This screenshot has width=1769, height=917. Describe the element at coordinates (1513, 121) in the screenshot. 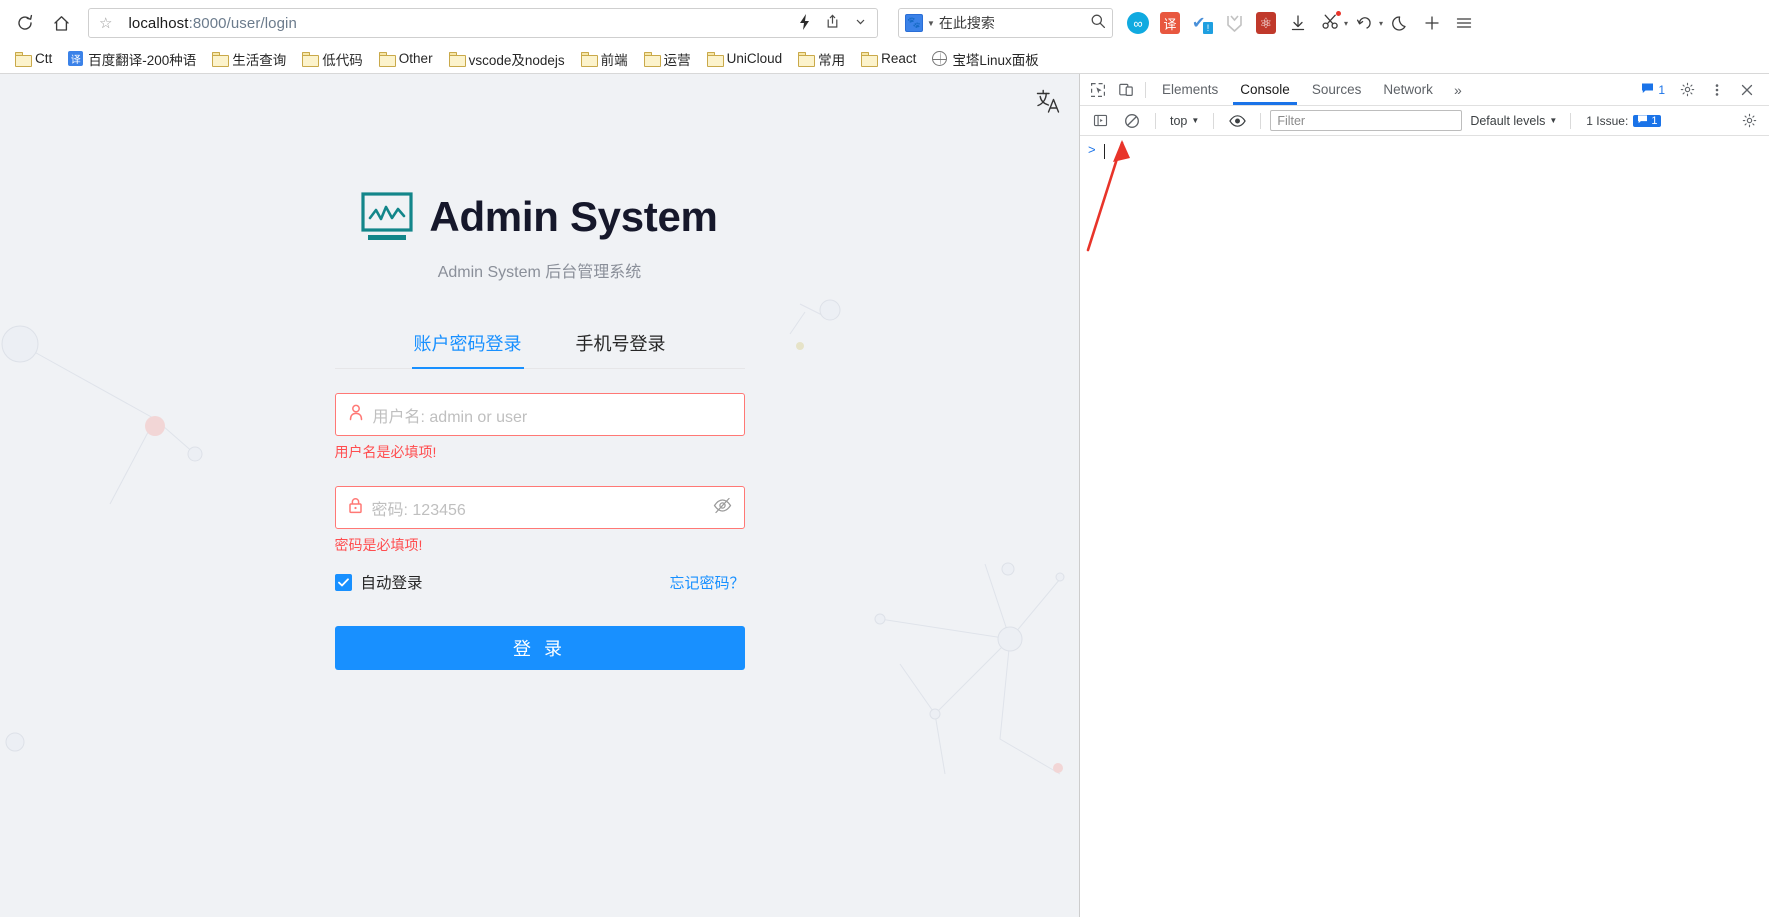

I see `log-levels-selector: Default levels ▼` at that location.